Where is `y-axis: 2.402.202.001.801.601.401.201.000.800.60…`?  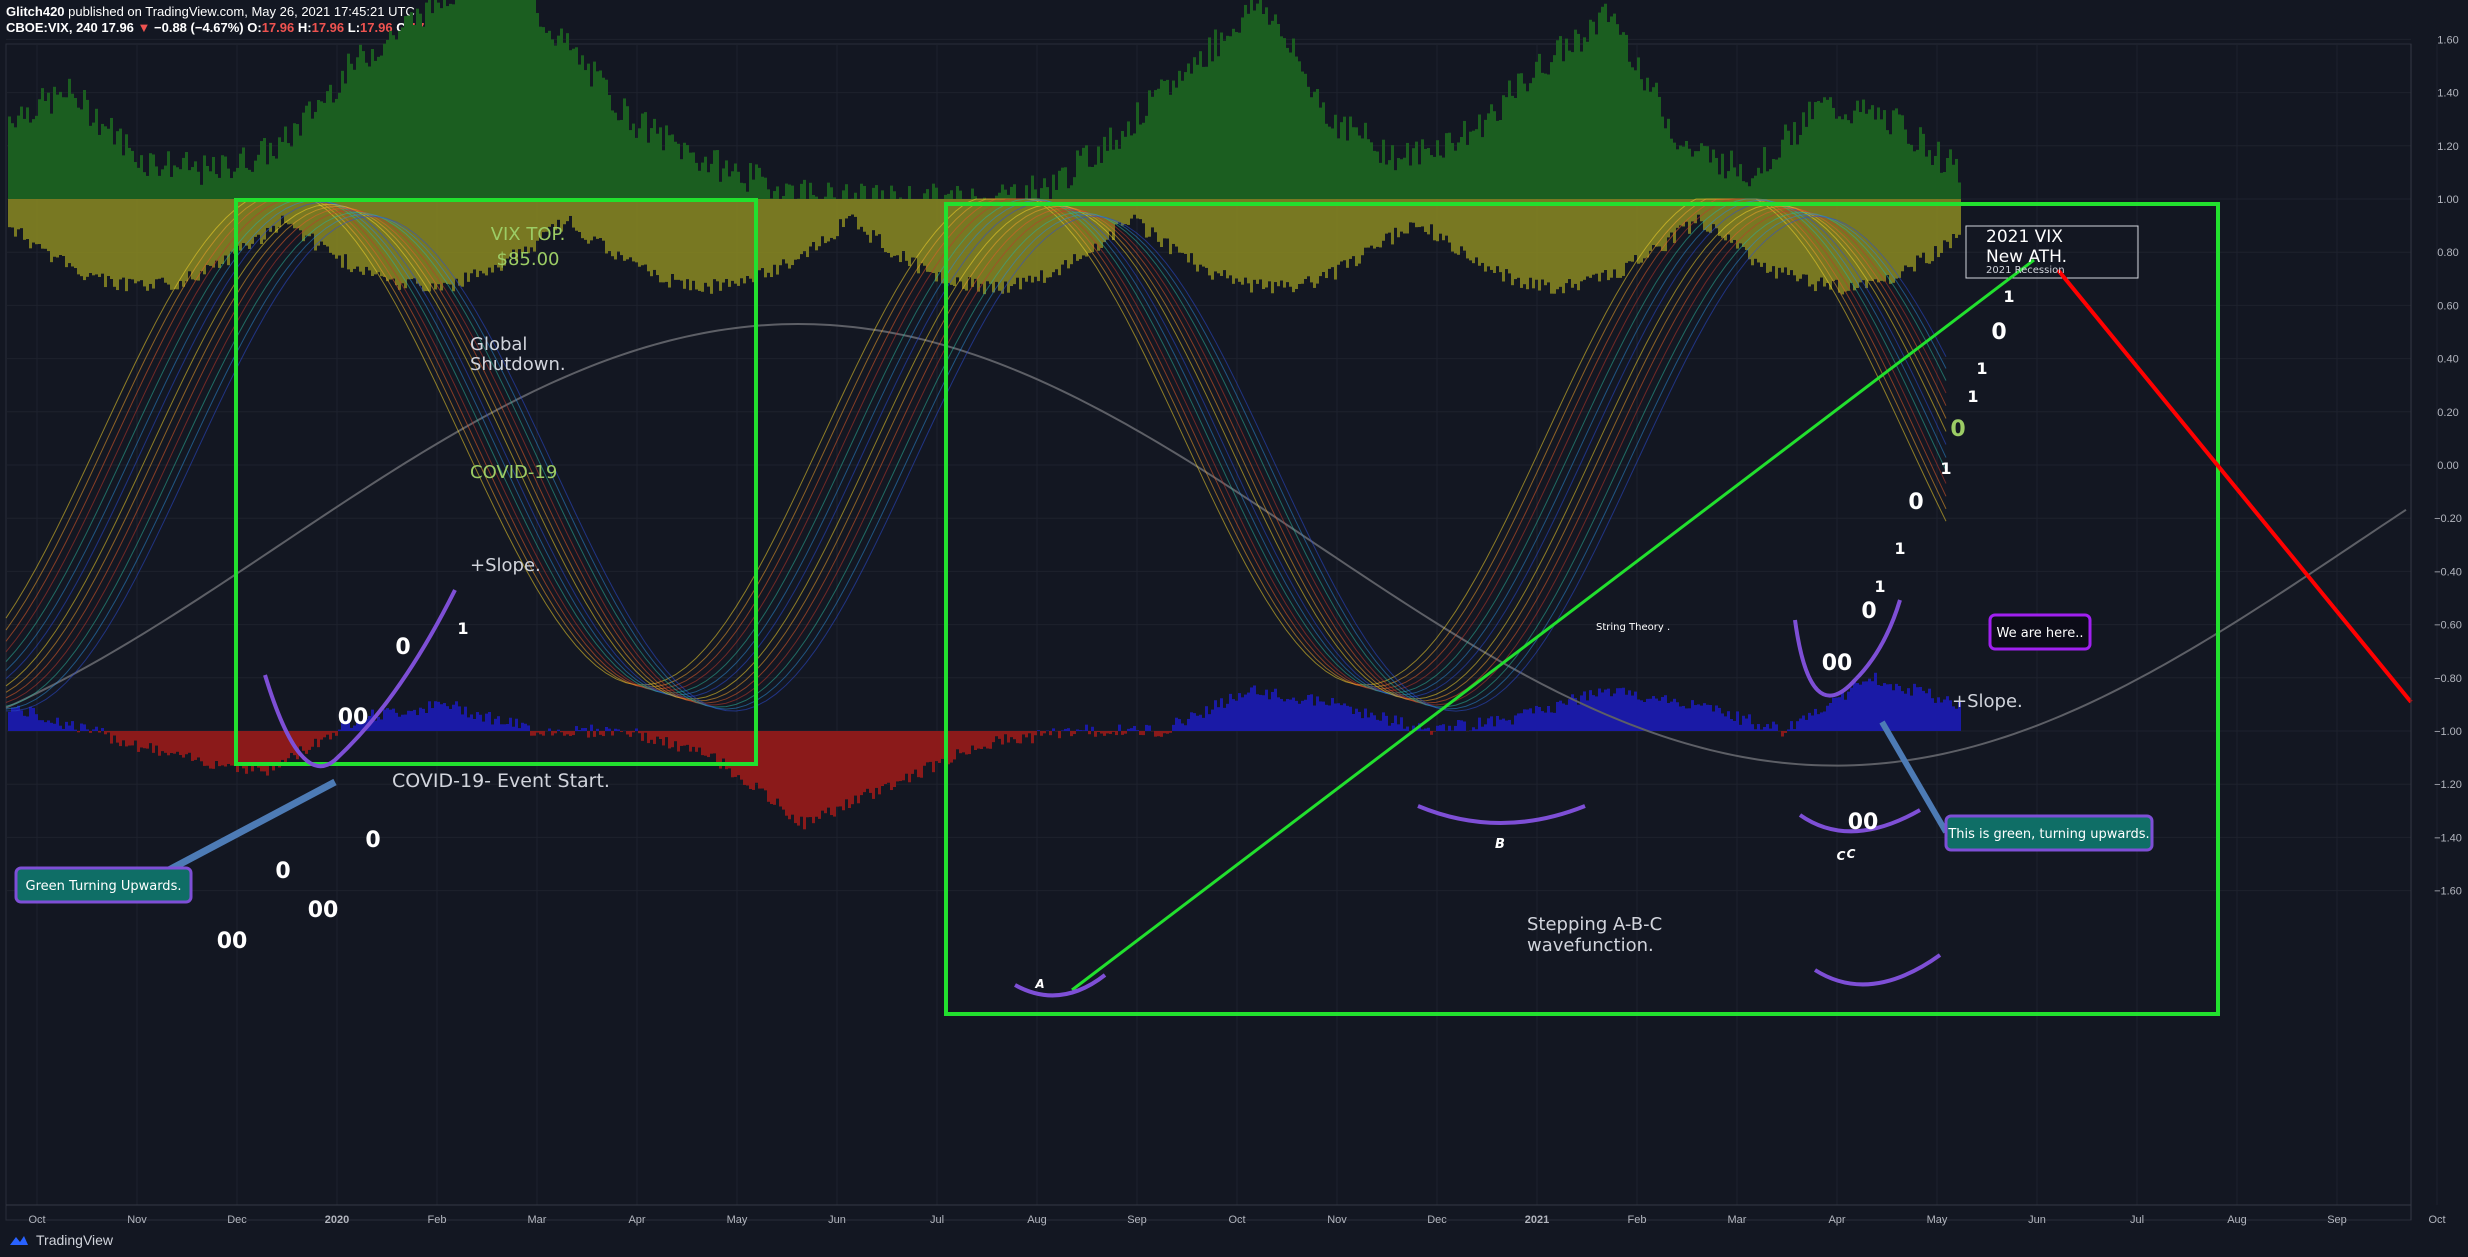
y-axis: 2.402.202.001.801.601.401.201.000.800.60… is located at coordinates (2436, 610).